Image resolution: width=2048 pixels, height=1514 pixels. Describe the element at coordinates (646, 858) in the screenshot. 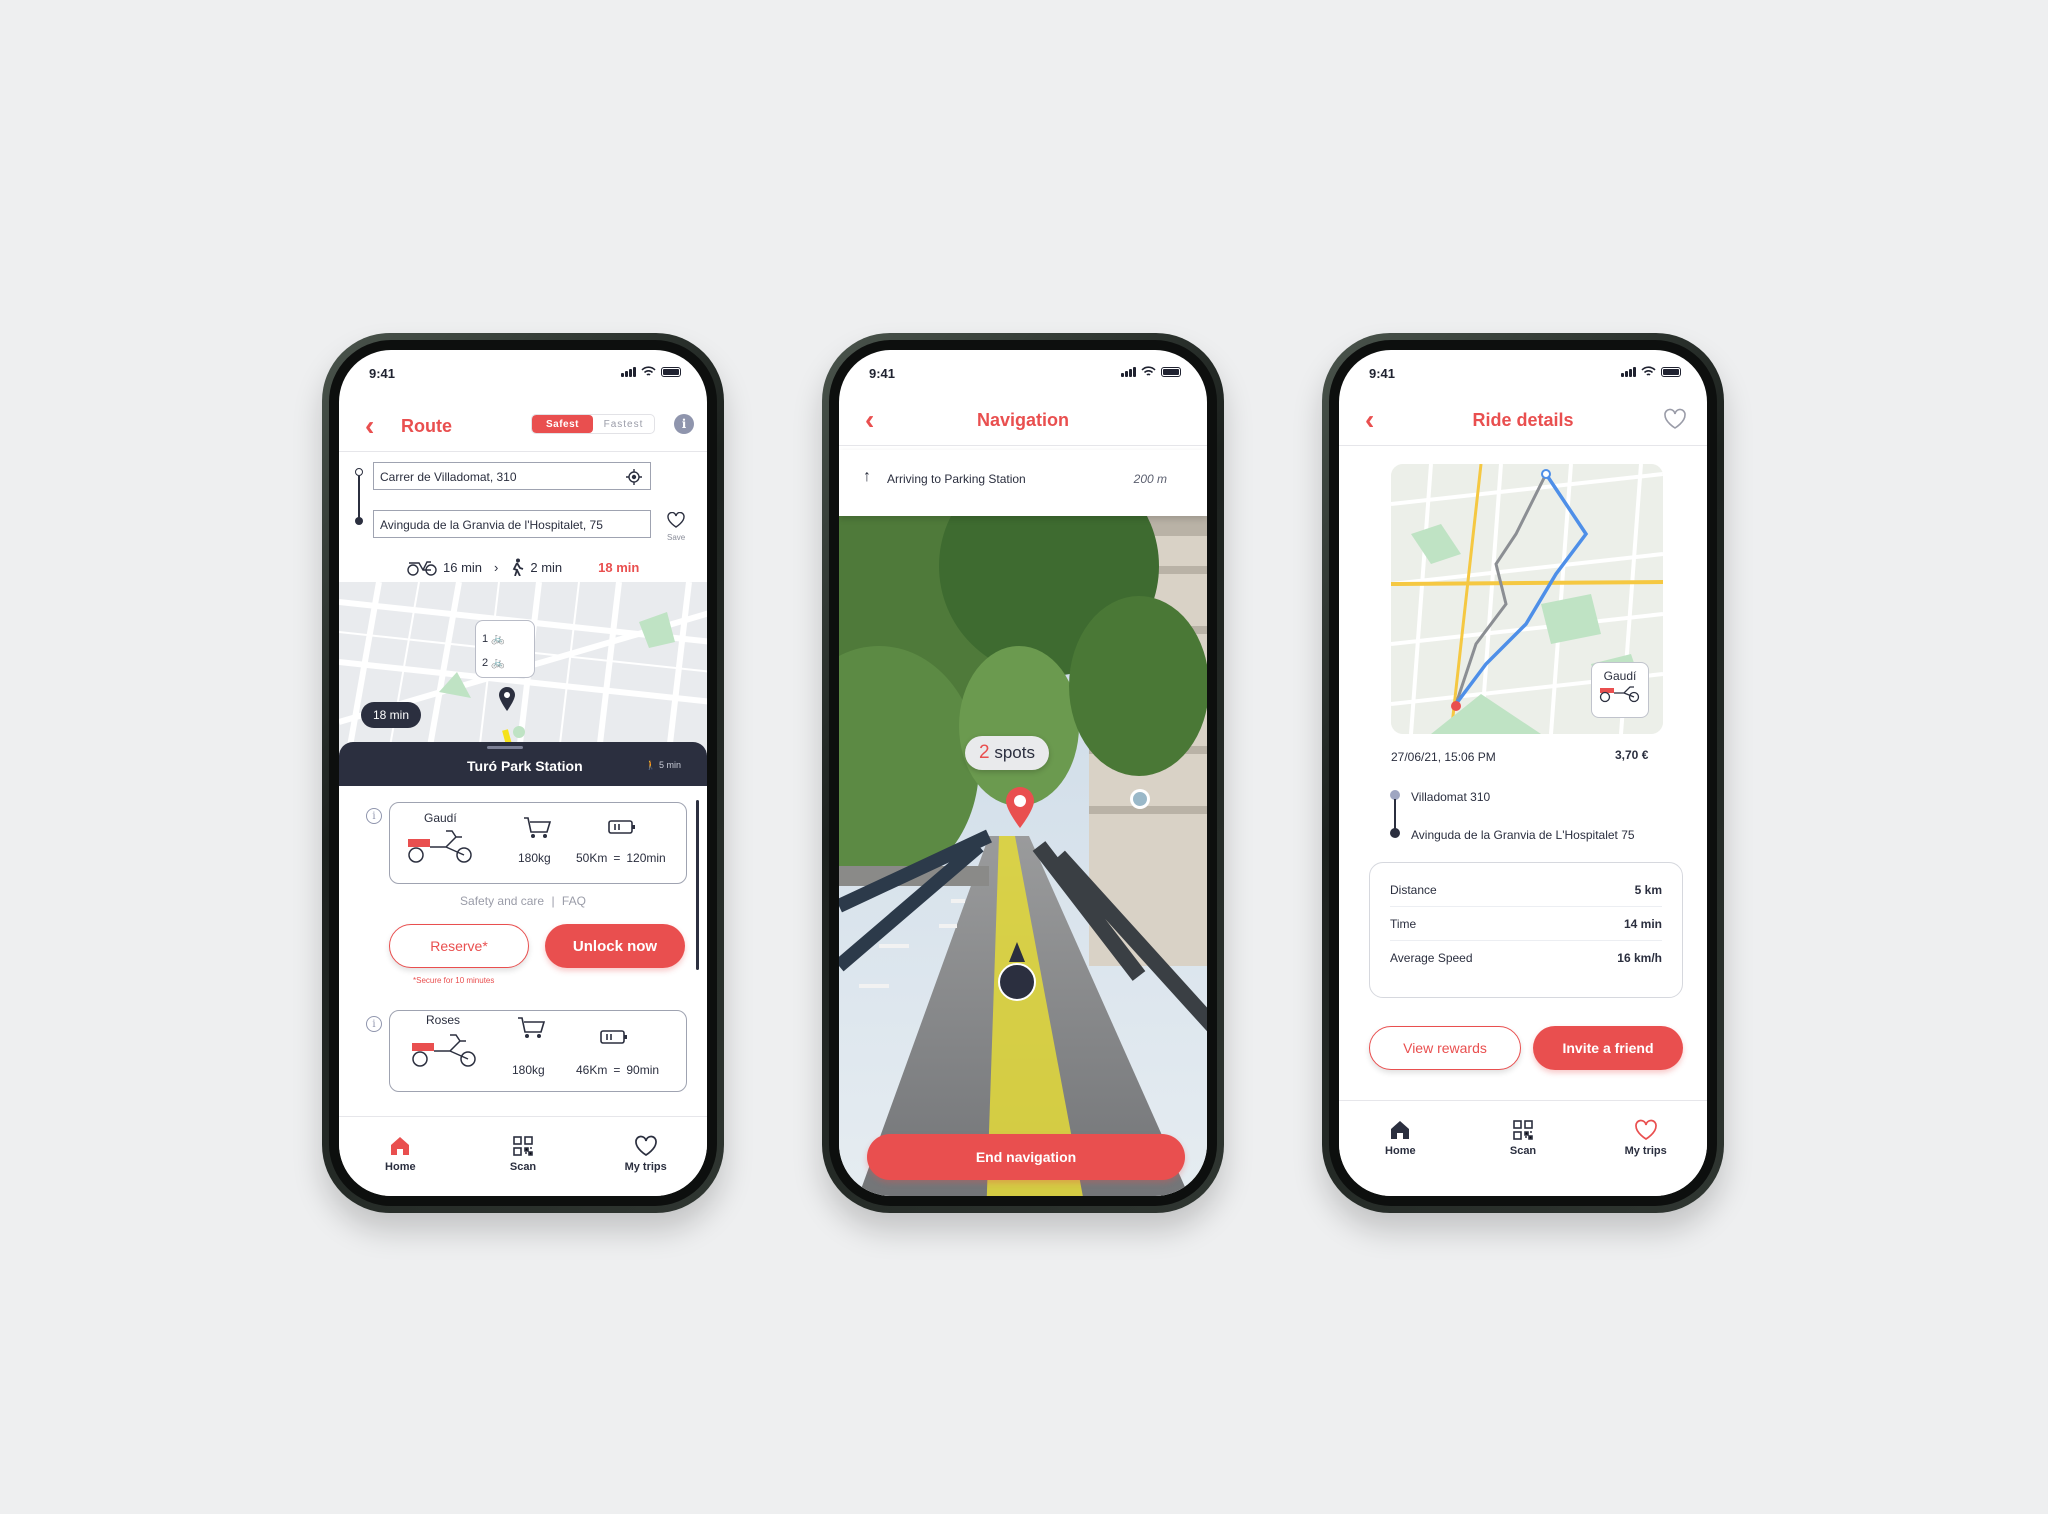

I see `bike-range-time: 120min` at that location.